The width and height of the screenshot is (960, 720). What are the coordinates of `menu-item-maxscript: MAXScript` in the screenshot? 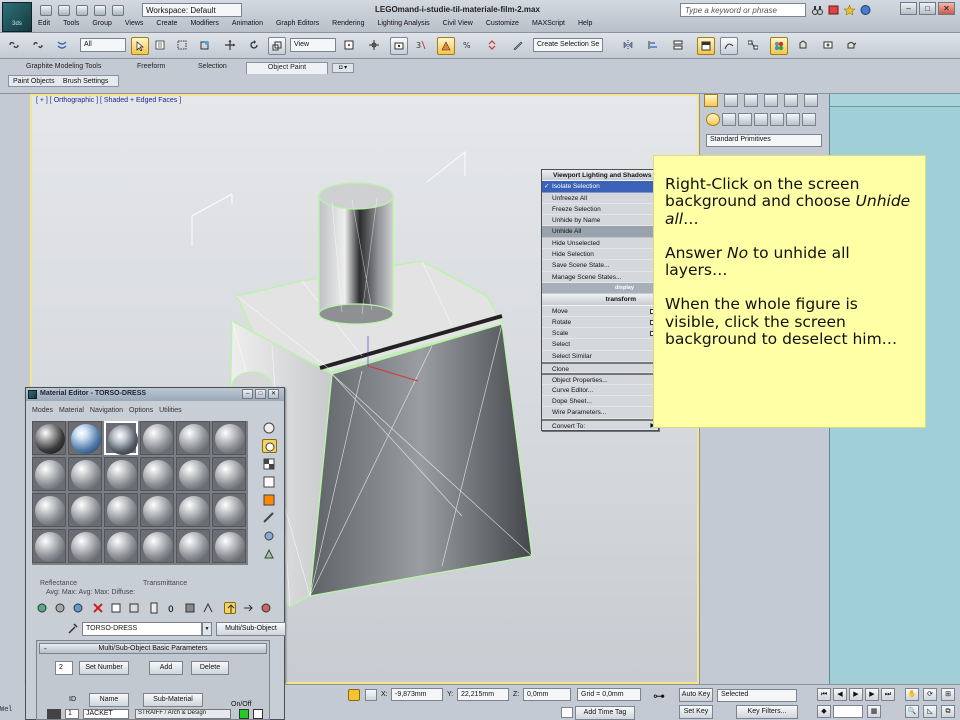 It's located at (548, 26).